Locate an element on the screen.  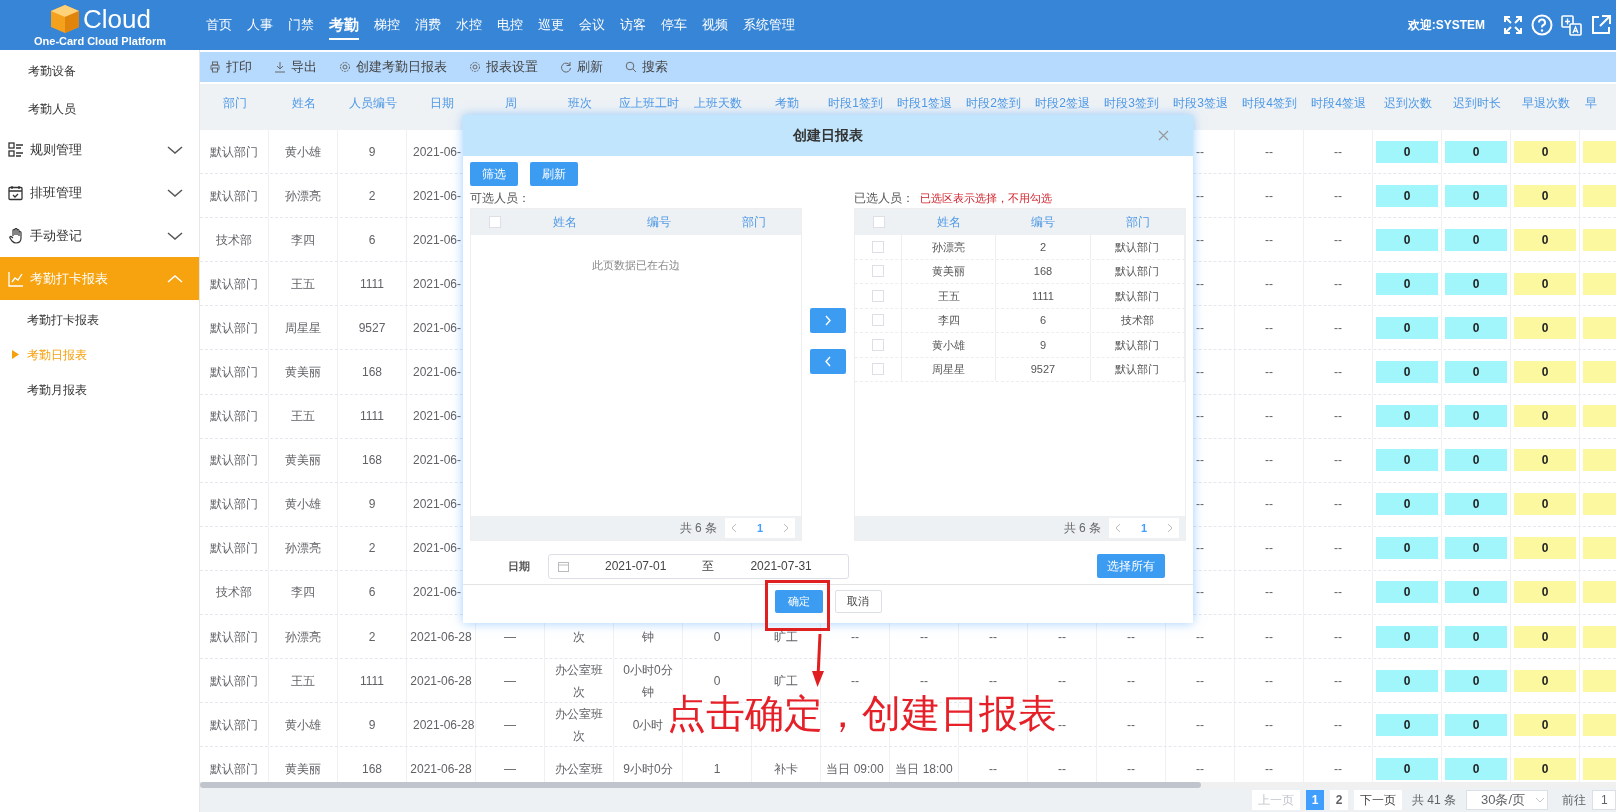
nav-tab: 消费 is located at coordinates (428, 25).